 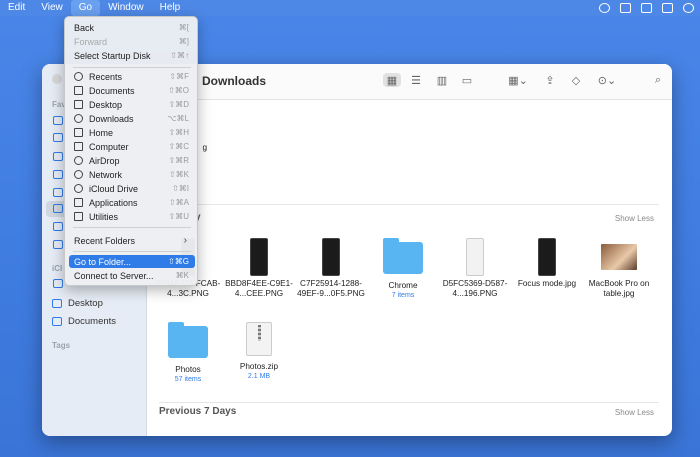 I want to click on menu-separator, so click(x=132, y=227).